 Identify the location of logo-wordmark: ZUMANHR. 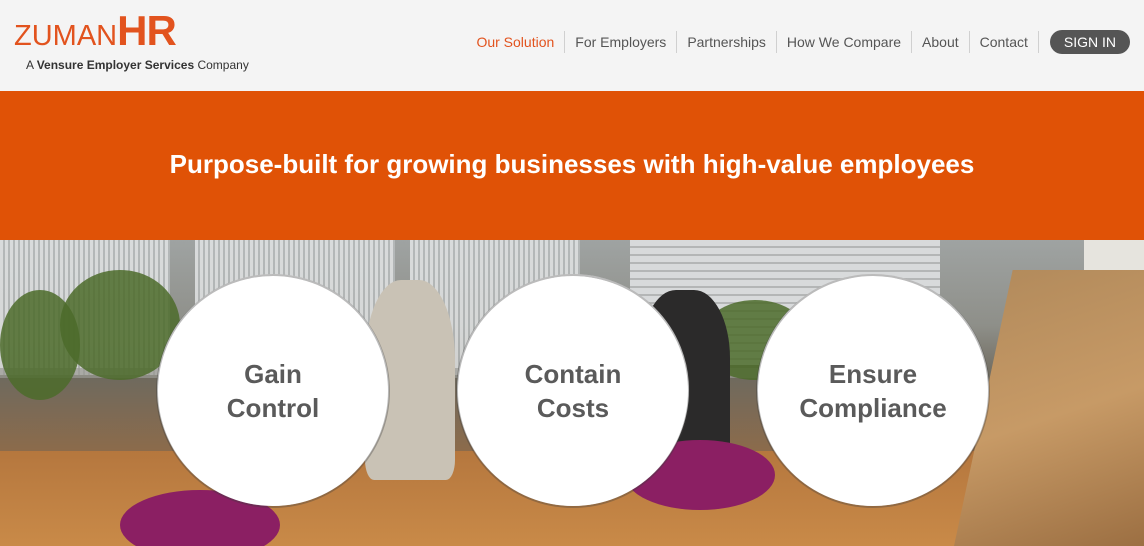
(95, 30).